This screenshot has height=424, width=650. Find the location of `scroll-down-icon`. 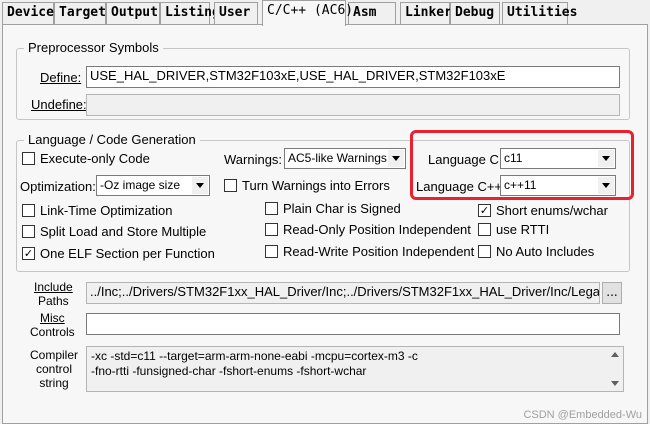

scroll-down-icon is located at coordinates (615, 383).